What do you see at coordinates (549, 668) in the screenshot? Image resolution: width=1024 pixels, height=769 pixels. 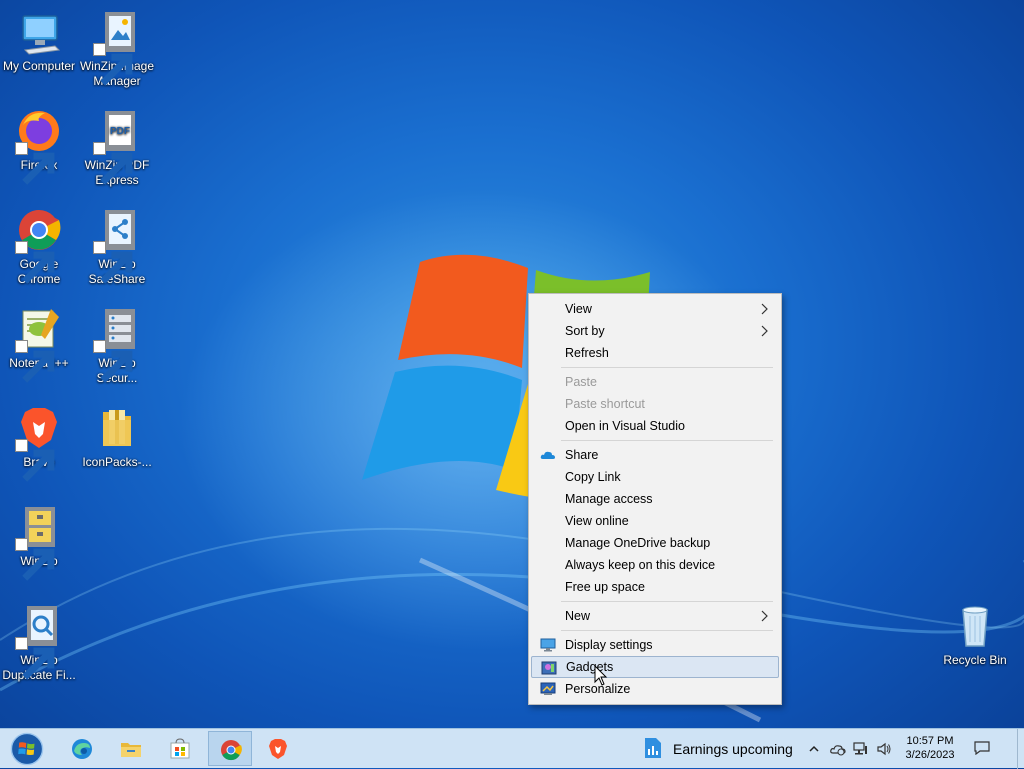 I see `gadgets-icon` at bounding box center [549, 668].